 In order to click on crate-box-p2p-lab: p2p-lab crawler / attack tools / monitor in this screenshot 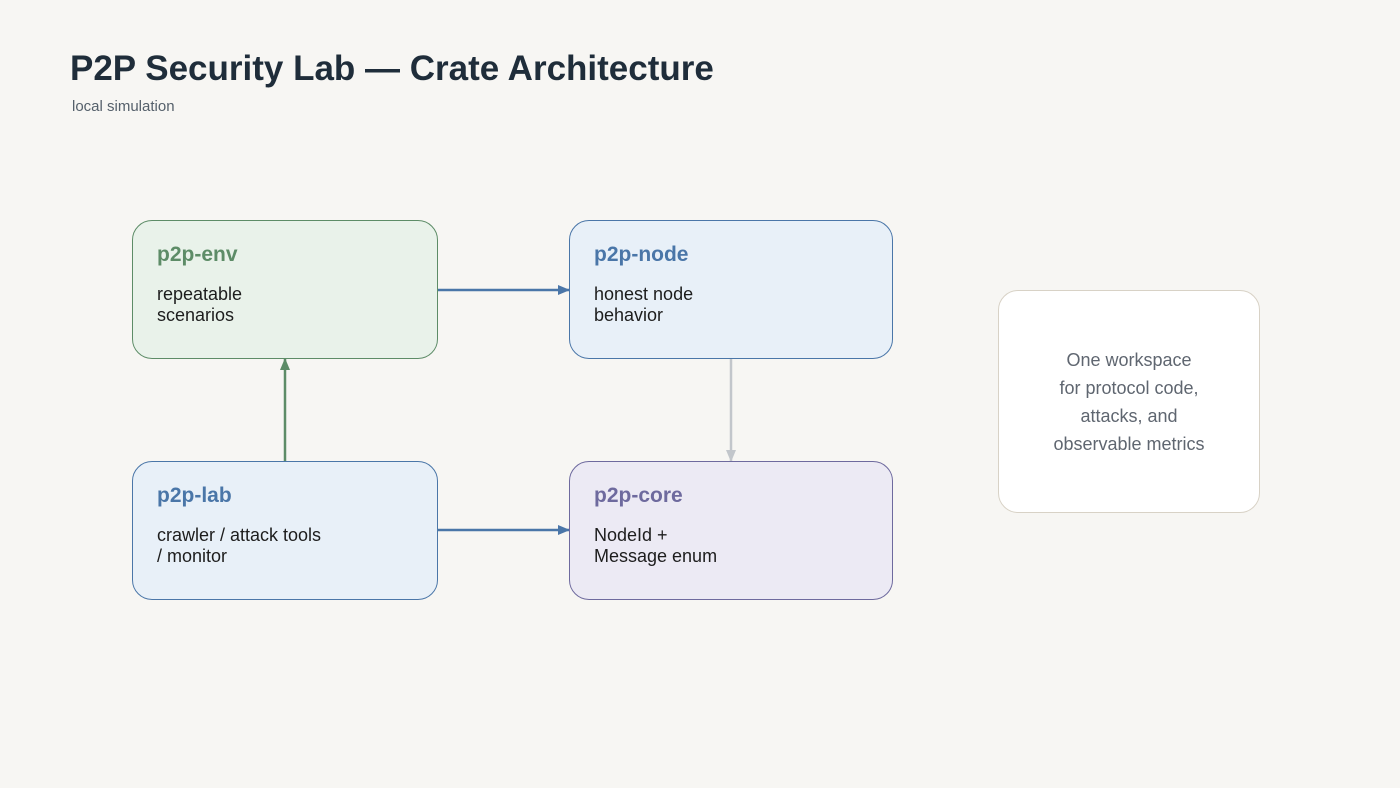, I will do `click(285, 530)`.